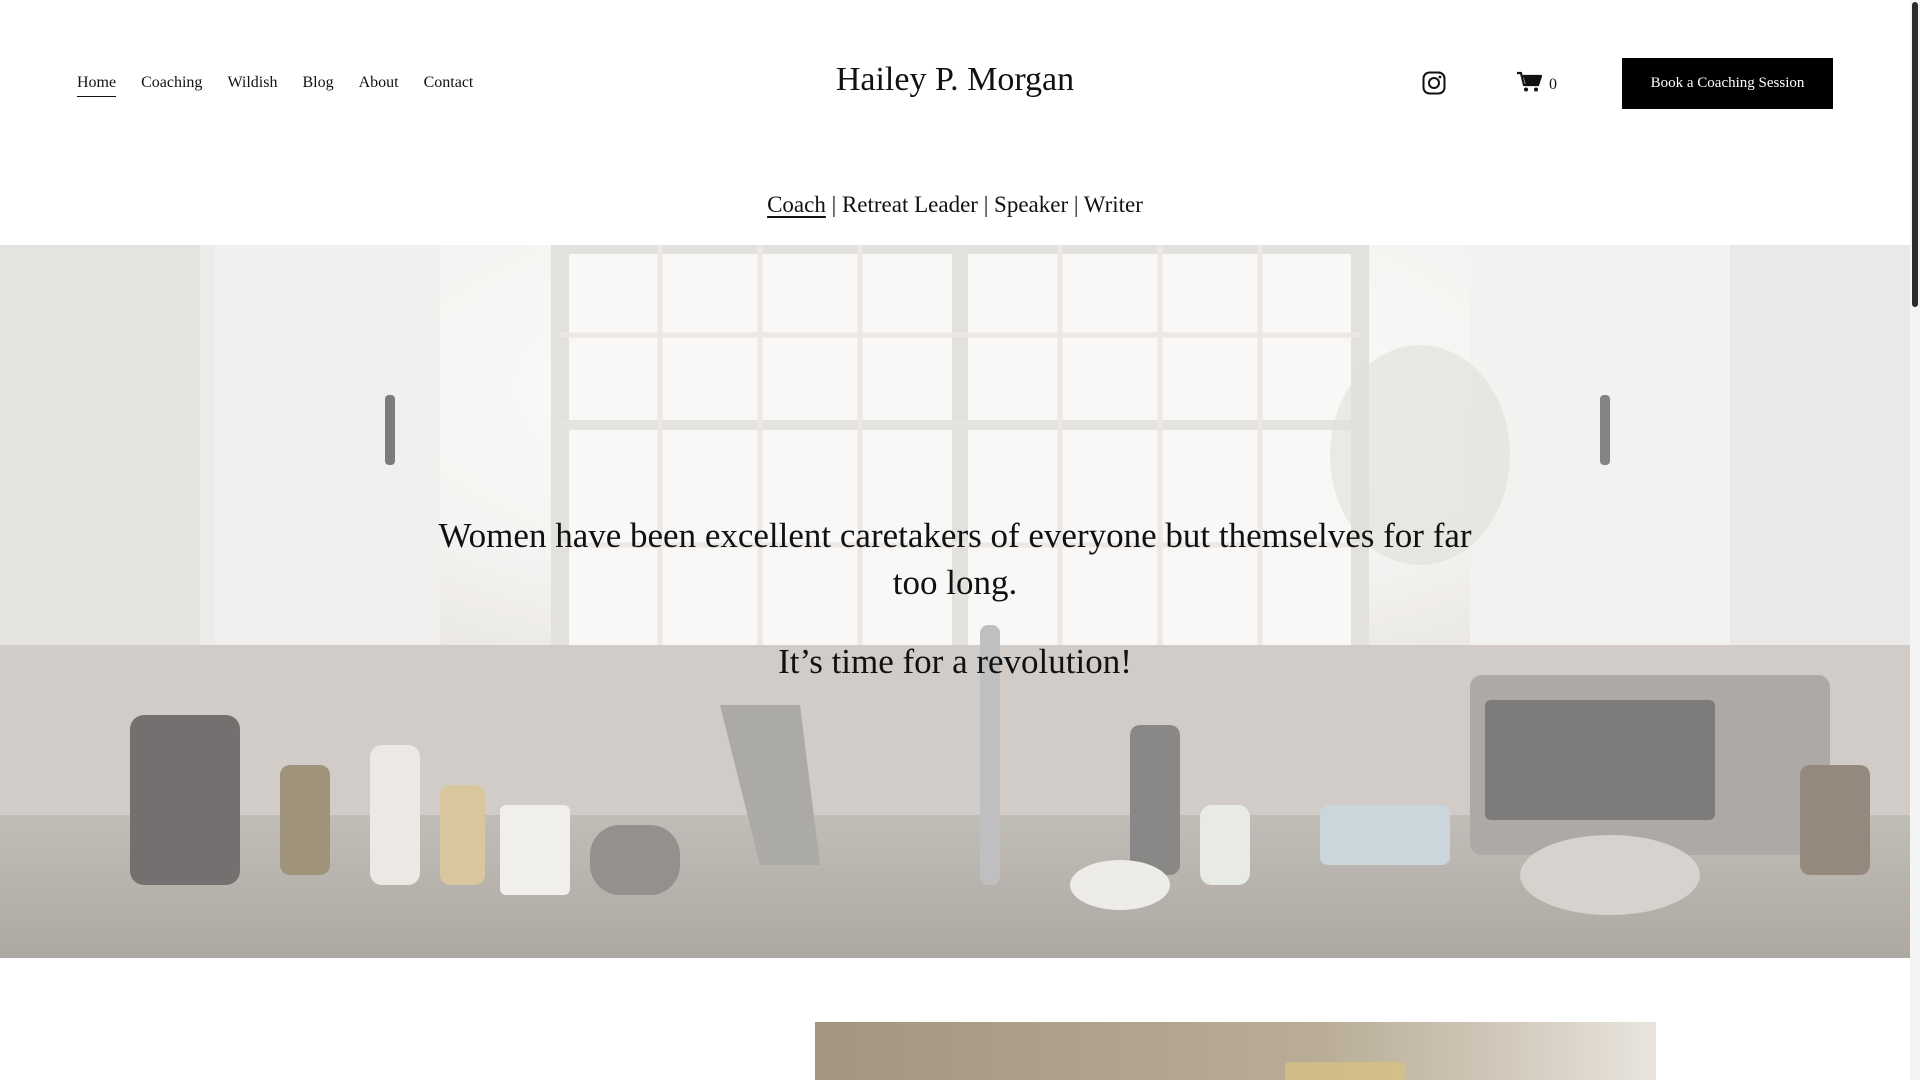  I want to click on section-image, so click(1235, 1051).